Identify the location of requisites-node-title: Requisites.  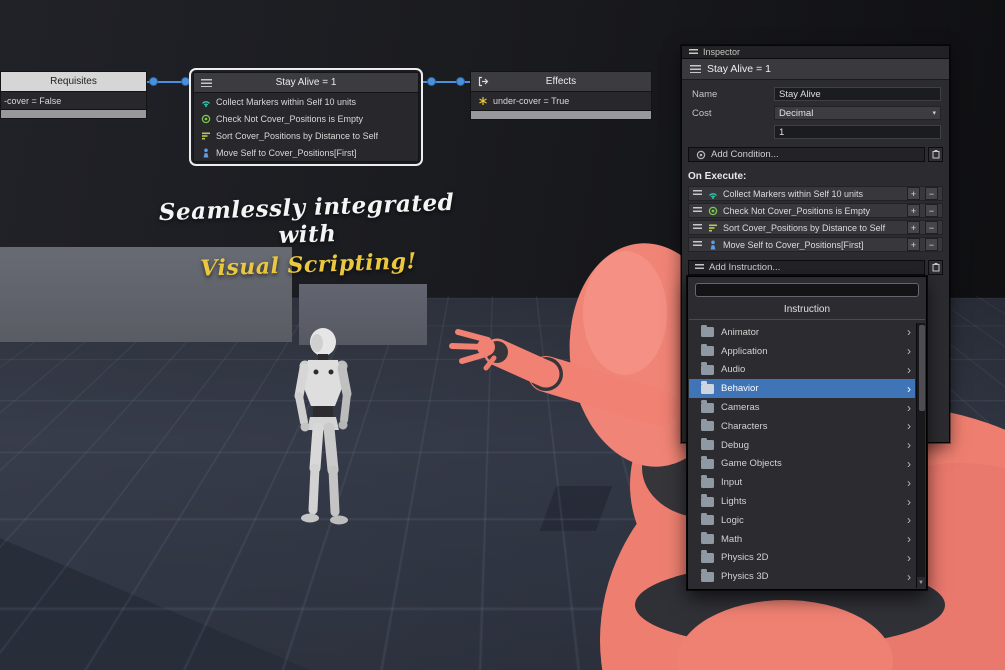
(73, 81).